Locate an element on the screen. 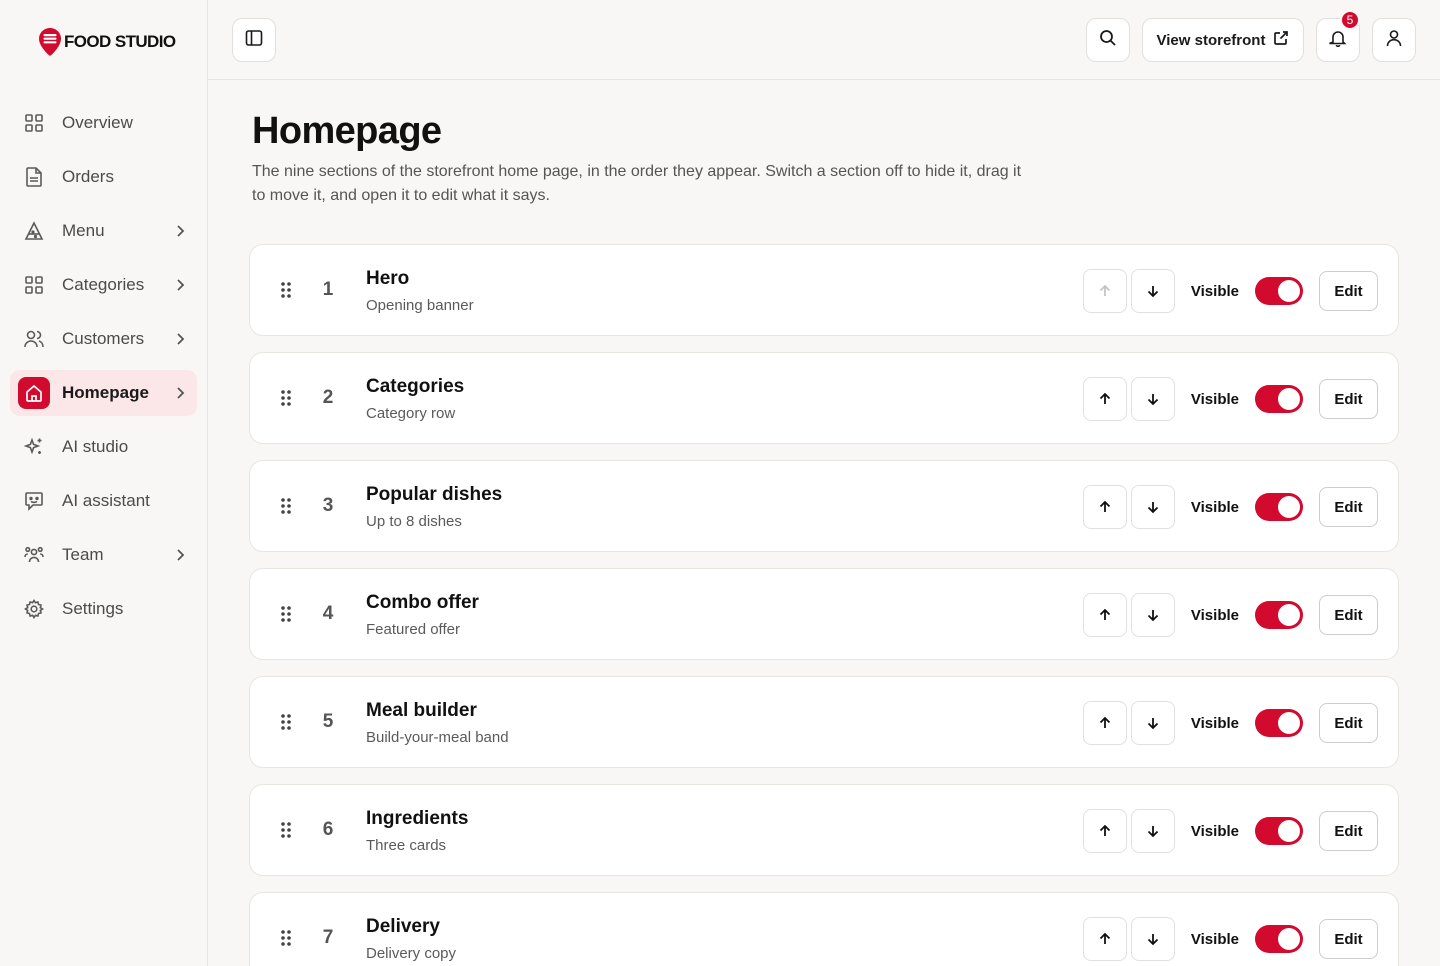 The height and width of the screenshot is (966, 1440). search-button is located at coordinates (1108, 40).